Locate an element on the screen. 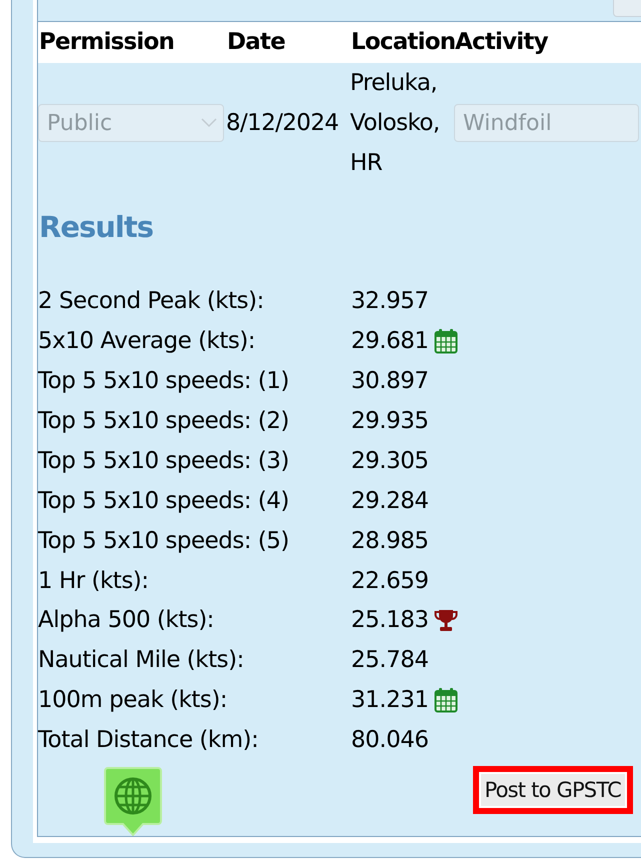  result-label: Nautical Mile (kts): is located at coordinates (141, 660).